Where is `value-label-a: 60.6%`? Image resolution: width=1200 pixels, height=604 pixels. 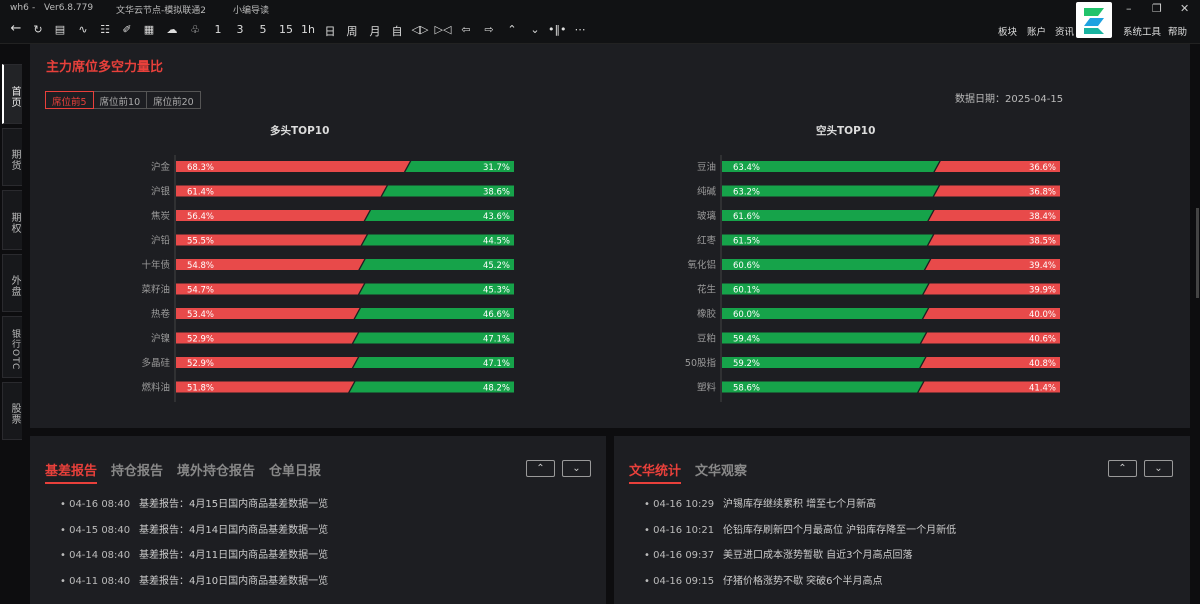
value-label-a: 60.6% is located at coordinates (746, 266).